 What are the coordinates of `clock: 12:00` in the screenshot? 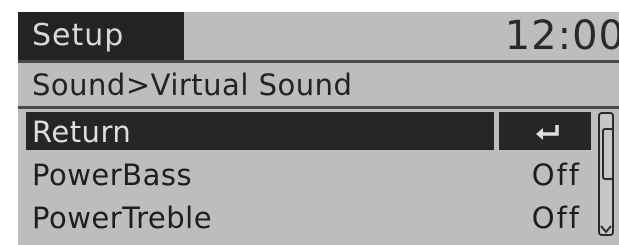 It's located at (561, 36).